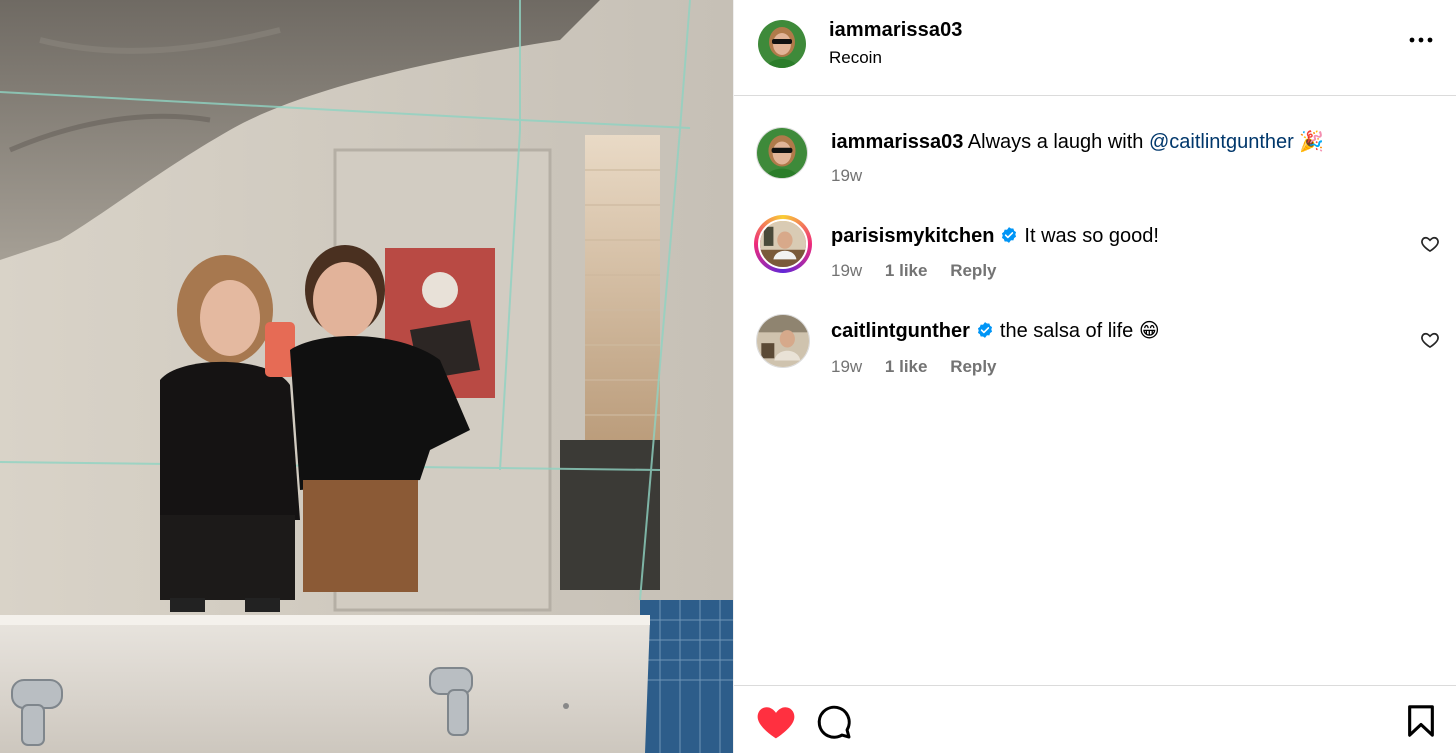 This screenshot has width=1456, height=753. What do you see at coordinates (1421, 721) in the screenshot?
I see `bookmark-icon` at bounding box center [1421, 721].